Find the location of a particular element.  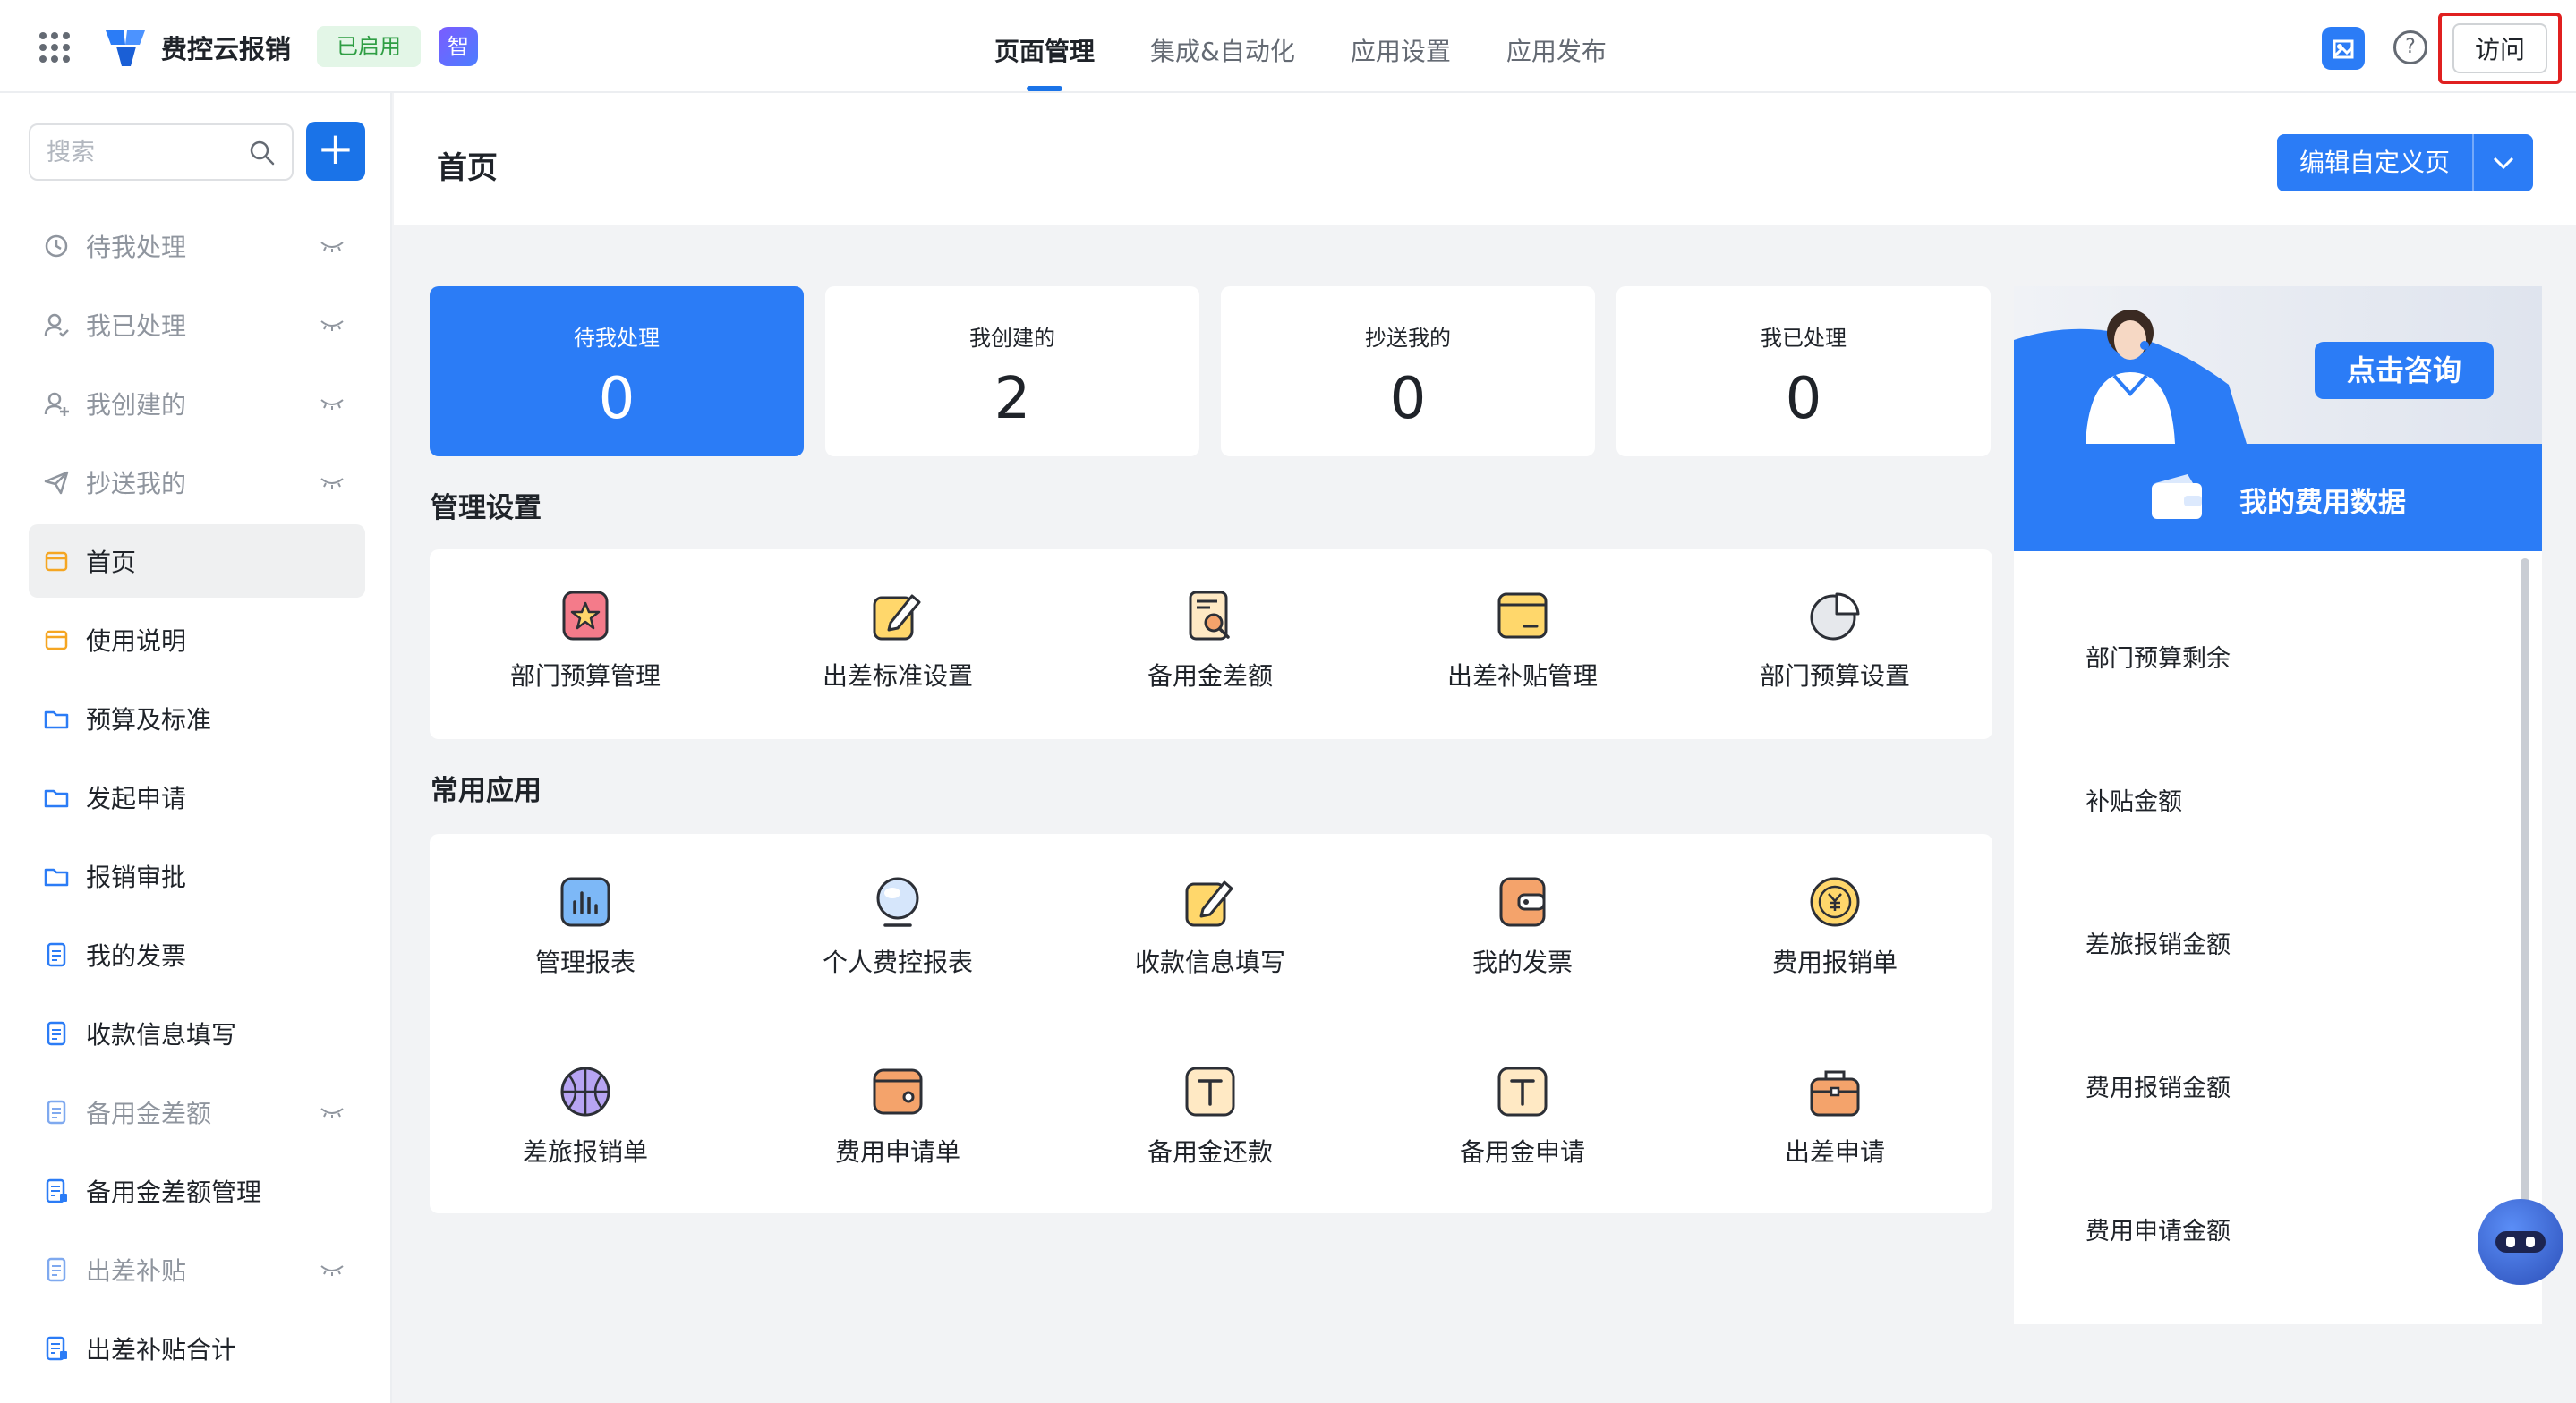

sidebar-item-apply: 发起申请 is located at coordinates (197, 797).